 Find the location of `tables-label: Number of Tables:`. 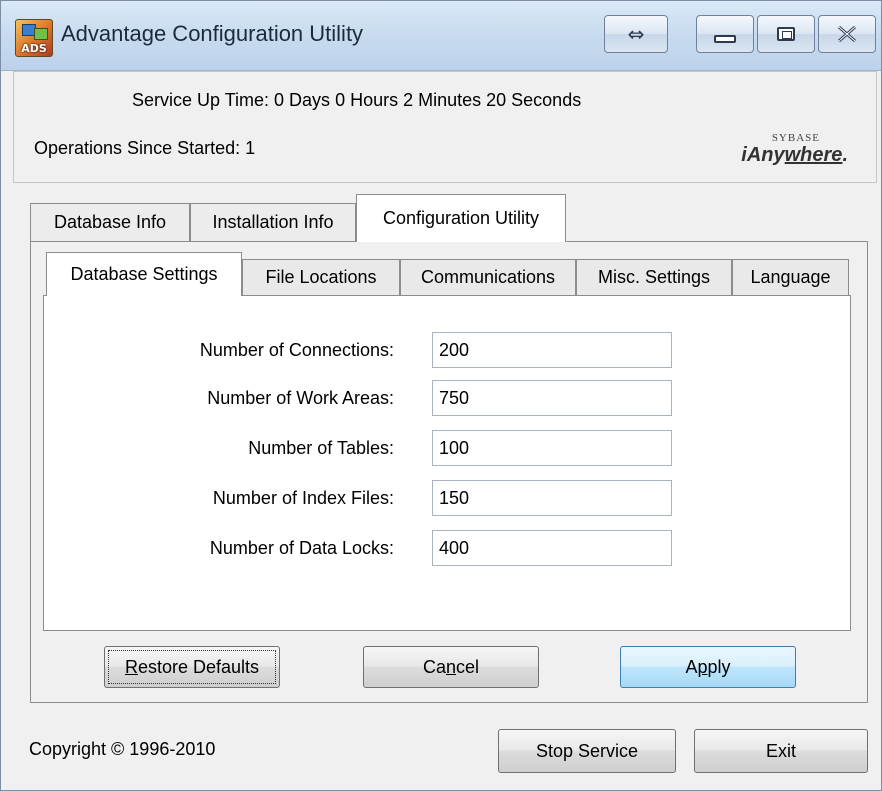

tables-label: Number of Tables: is located at coordinates (321, 448).